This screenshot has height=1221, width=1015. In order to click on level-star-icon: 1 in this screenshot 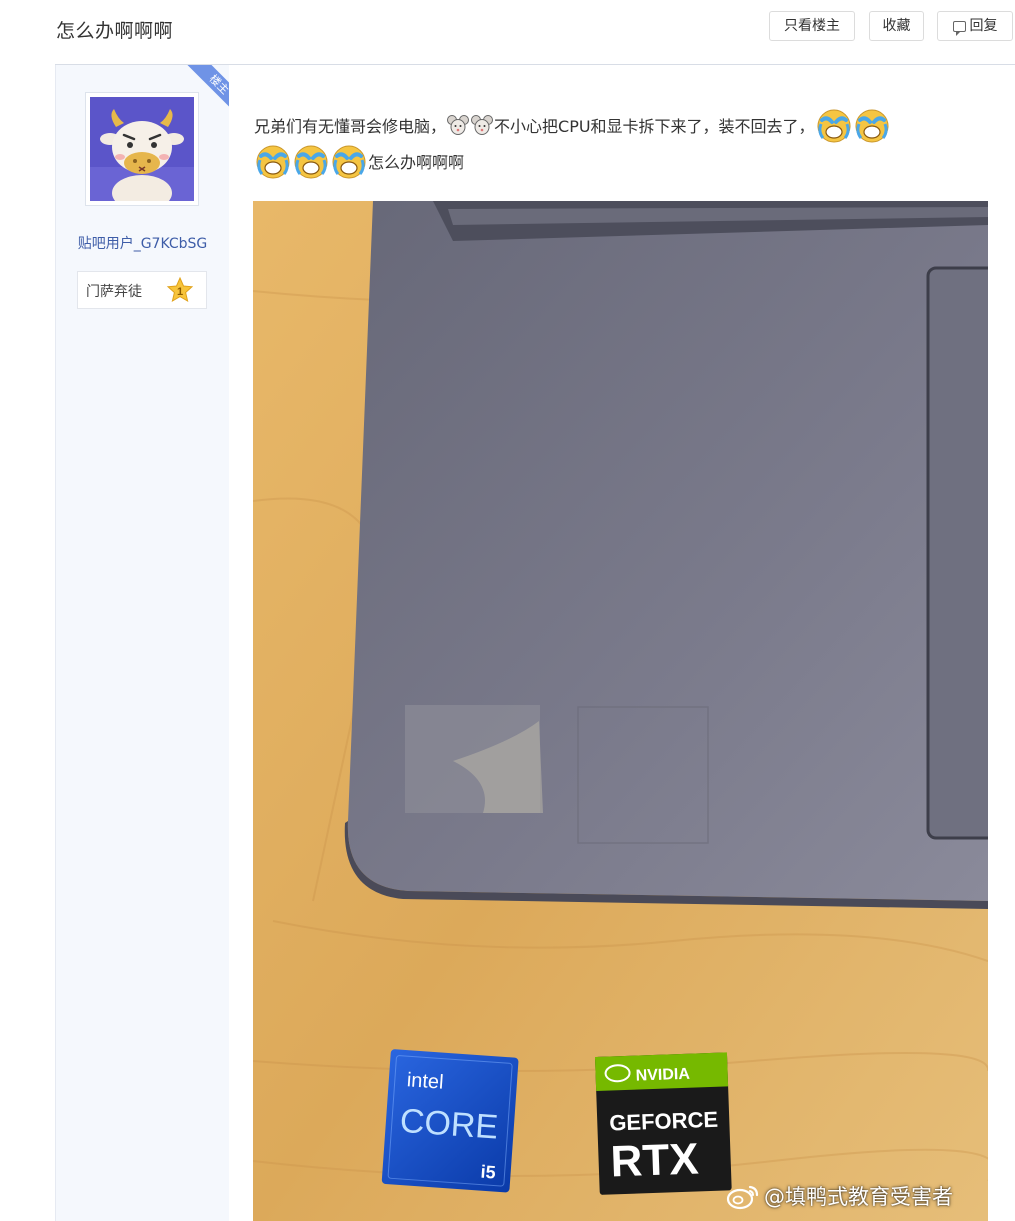, I will do `click(180, 289)`.